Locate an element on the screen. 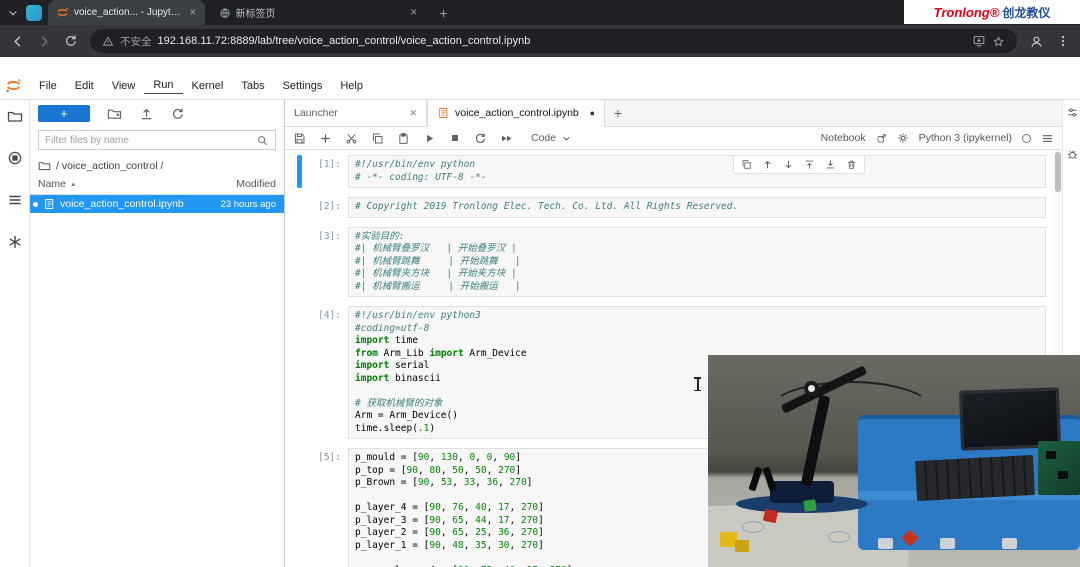 This screenshot has width=1080, height=567. new-launcher-button: + is located at coordinates (64, 113).